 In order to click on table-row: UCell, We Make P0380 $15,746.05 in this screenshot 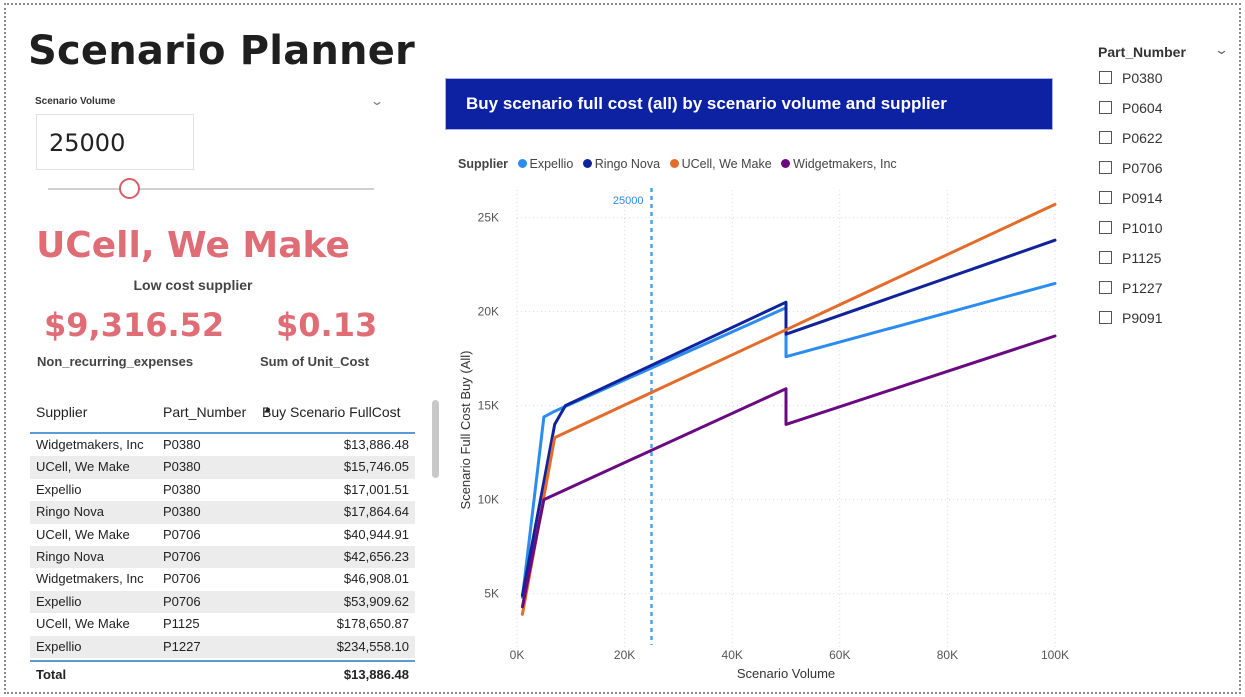, I will do `click(222, 467)`.